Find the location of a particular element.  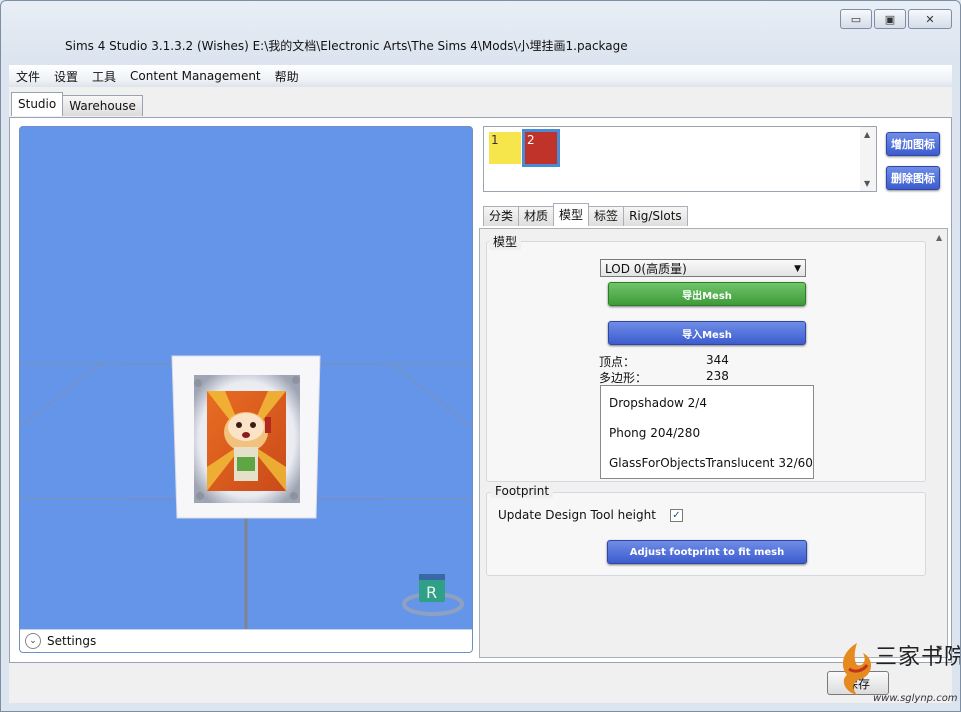

minimize-button: ▭ is located at coordinates (856, 19).